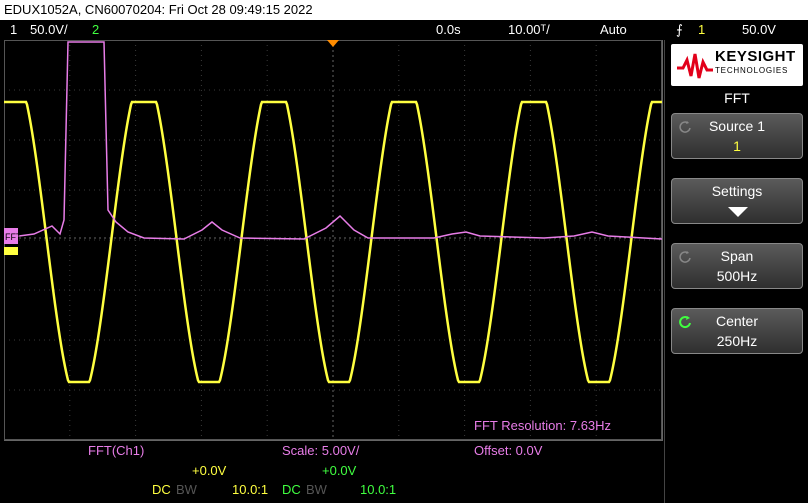 The height and width of the screenshot is (503, 808). I want to click on fft-scale: Scale: 5.00V/, so click(321, 450).